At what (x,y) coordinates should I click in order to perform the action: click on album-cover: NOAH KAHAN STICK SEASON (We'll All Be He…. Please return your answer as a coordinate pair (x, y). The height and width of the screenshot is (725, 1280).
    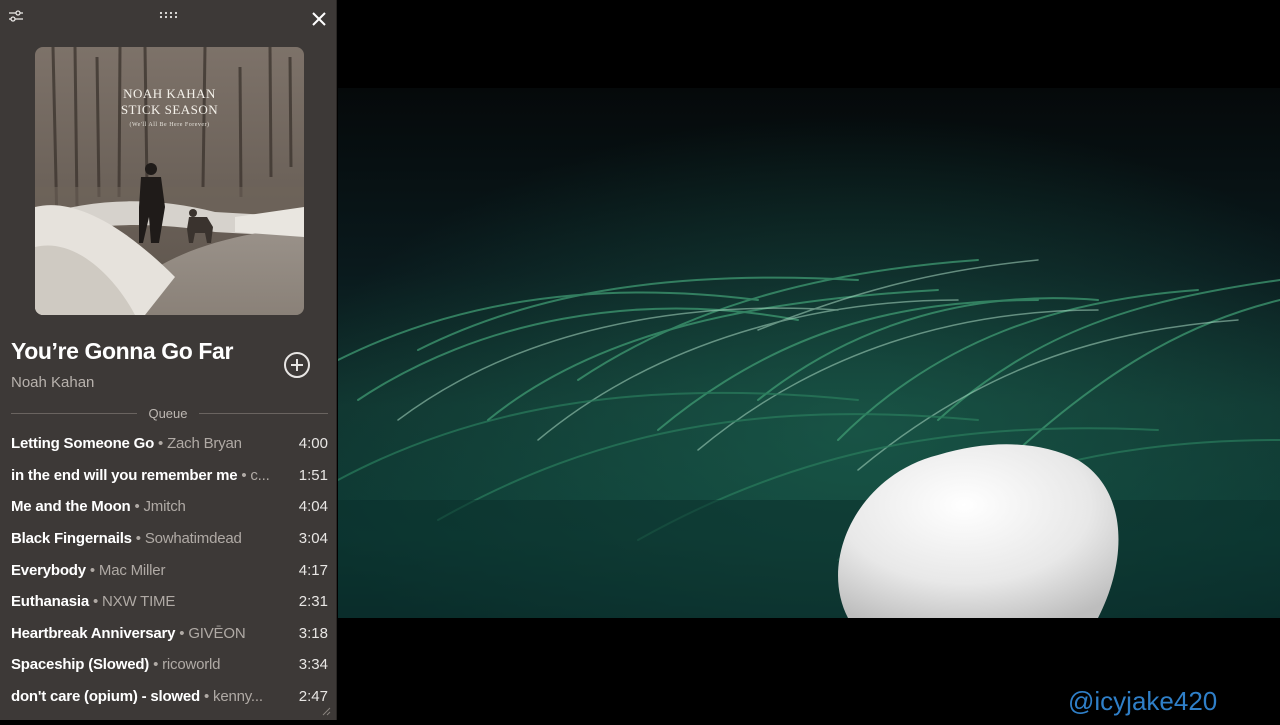
    Looking at the image, I should click on (169, 181).